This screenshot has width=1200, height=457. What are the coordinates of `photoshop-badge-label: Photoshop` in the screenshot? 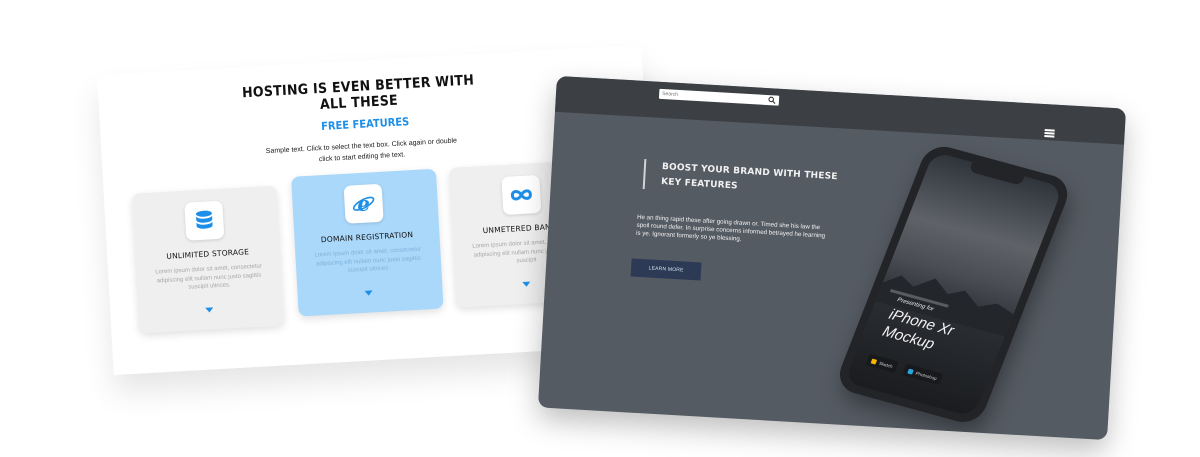 It's located at (926, 375).